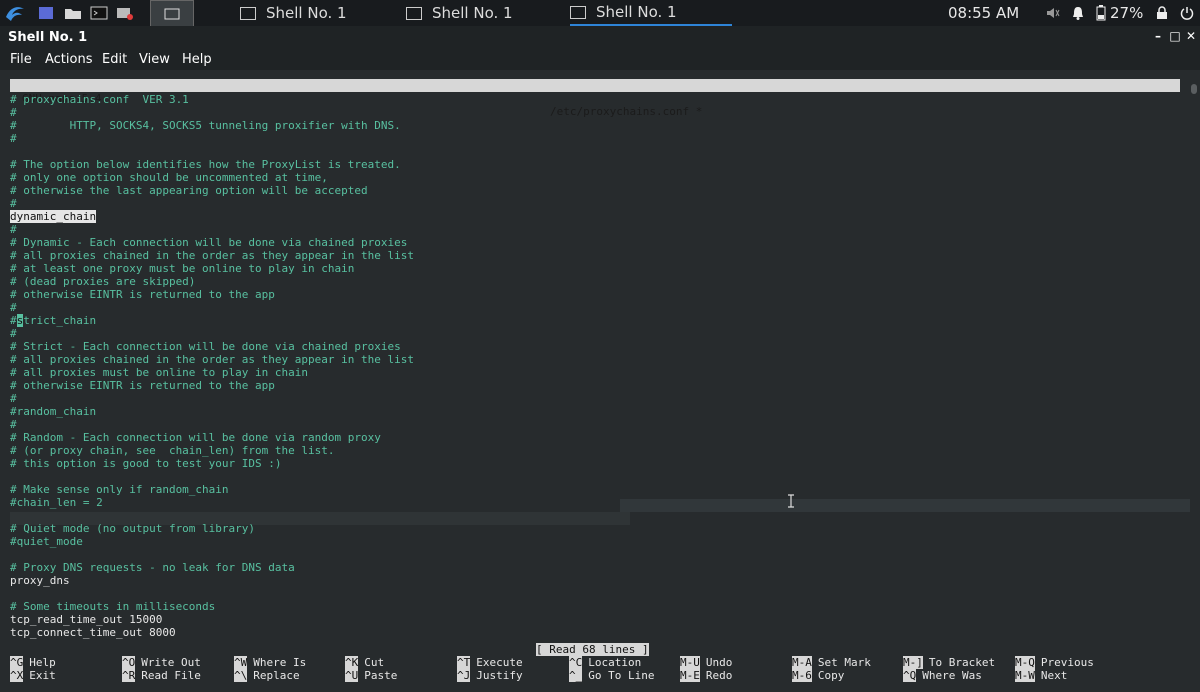 Image resolution: width=1200 pixels, height=692 pixels. Describe the element at coordinates (280, 662) in the screenshot. I see `shortcut-label: Where Is` at that location.